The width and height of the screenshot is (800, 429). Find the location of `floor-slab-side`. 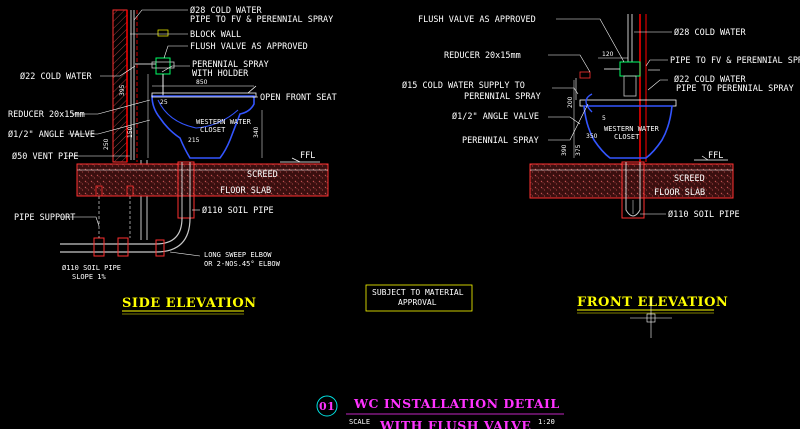

floor-slab-side is located at coordinates (202, 180).